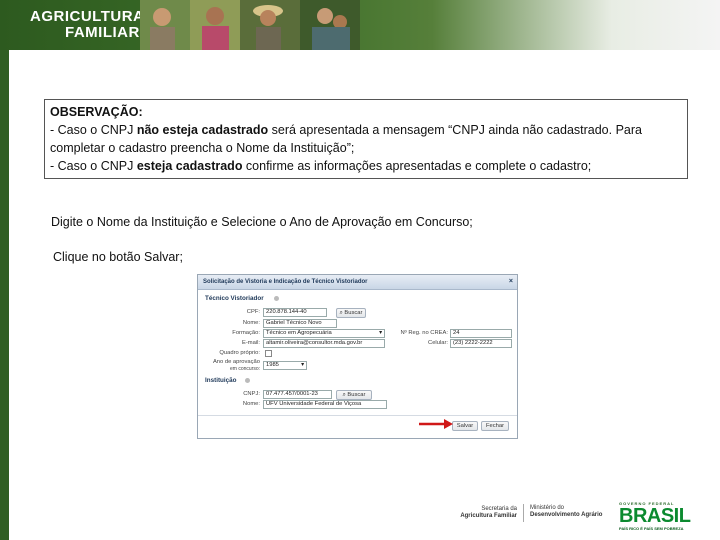 This screenshot has height=540, width=720. What do you see at coordinates (250, 343) in the screenshot?
I see `email-label: E-mail:` at bounding box center [250, 343].